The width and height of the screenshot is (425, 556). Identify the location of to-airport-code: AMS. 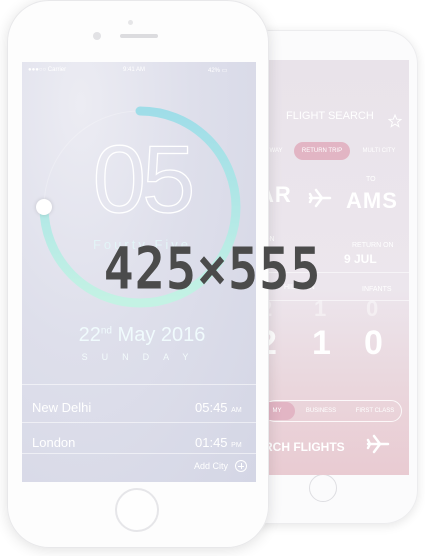
(372, 201).